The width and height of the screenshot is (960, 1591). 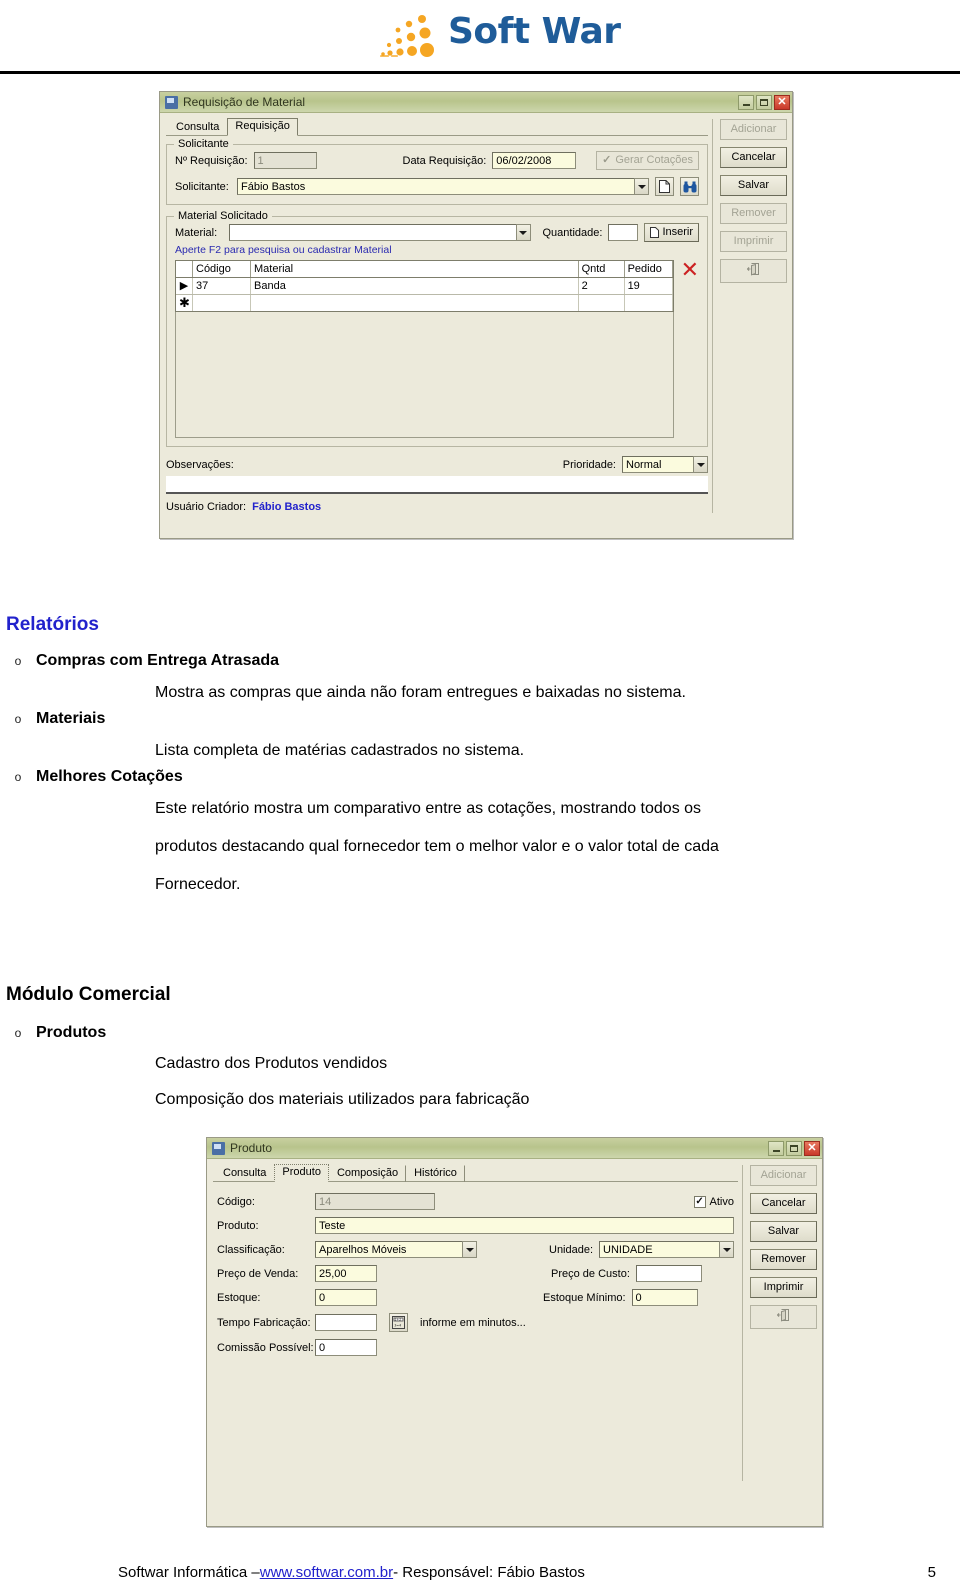 I want to click on cell-codigo: 37, so click(x=222, y=286).